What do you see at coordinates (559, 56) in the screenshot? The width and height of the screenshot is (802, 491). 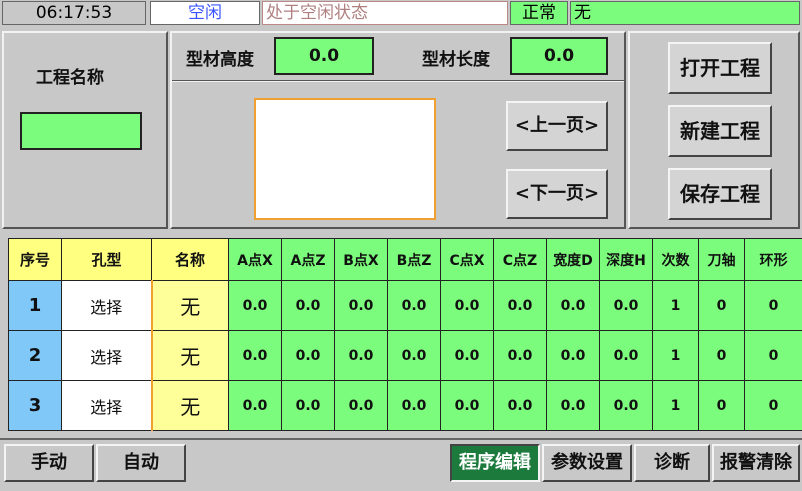 I see `profile-length-field: 0.0` at bounding box center [559, 56].